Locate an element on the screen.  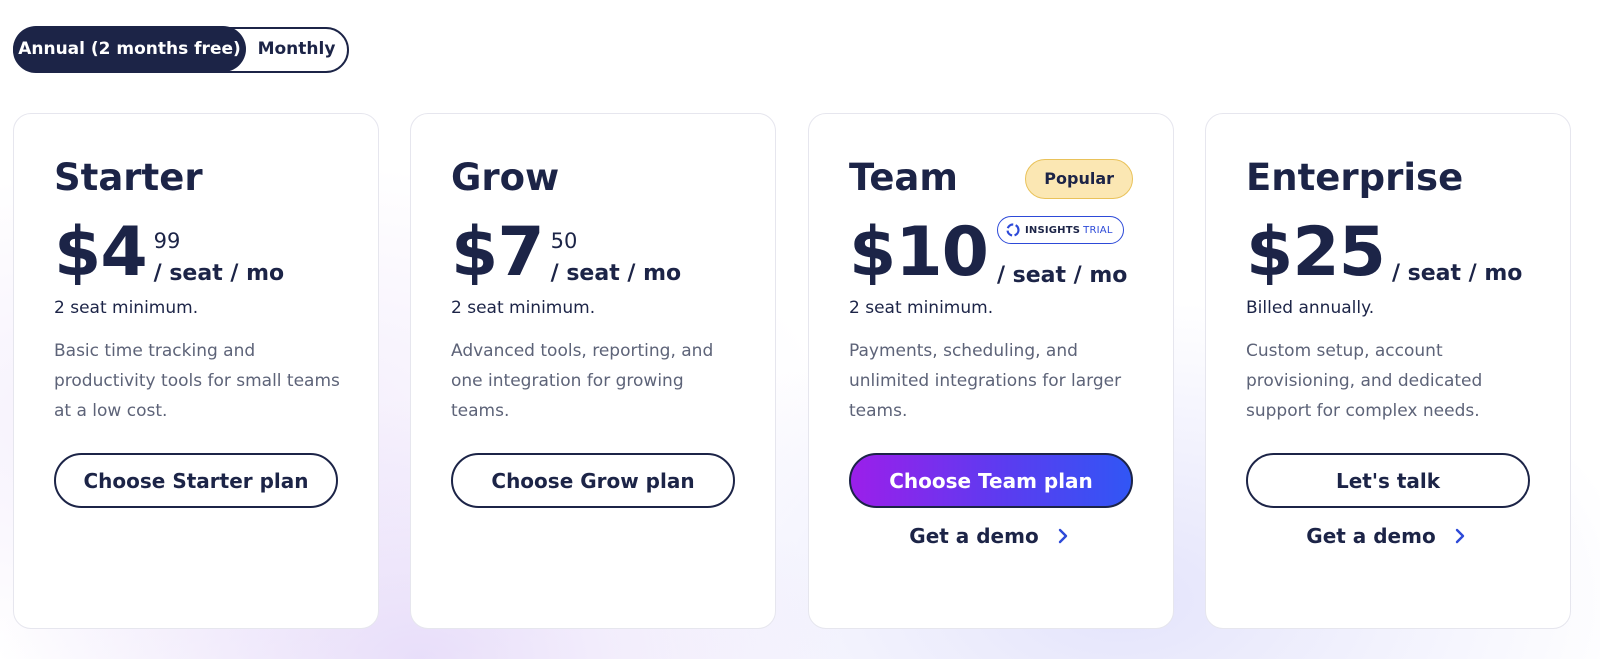
choose-team-plan-button: Choose Team plan is located at coordinates (991, 480).